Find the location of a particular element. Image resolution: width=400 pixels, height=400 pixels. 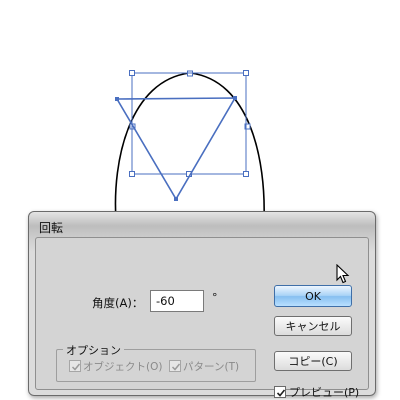

pattern-checkbox-label: パターン(T) is located at coordinates (211, 366).